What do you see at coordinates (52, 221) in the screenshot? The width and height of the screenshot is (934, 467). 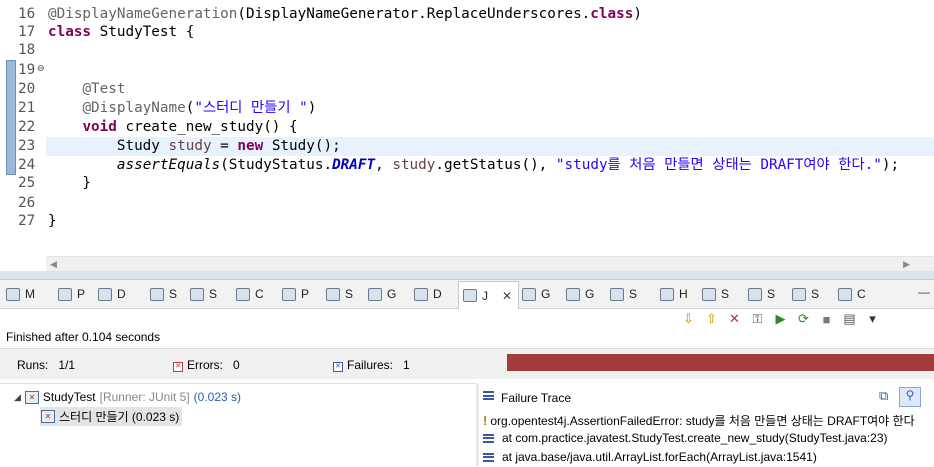 I see `code-token: }` at bounding box center [52, 221].